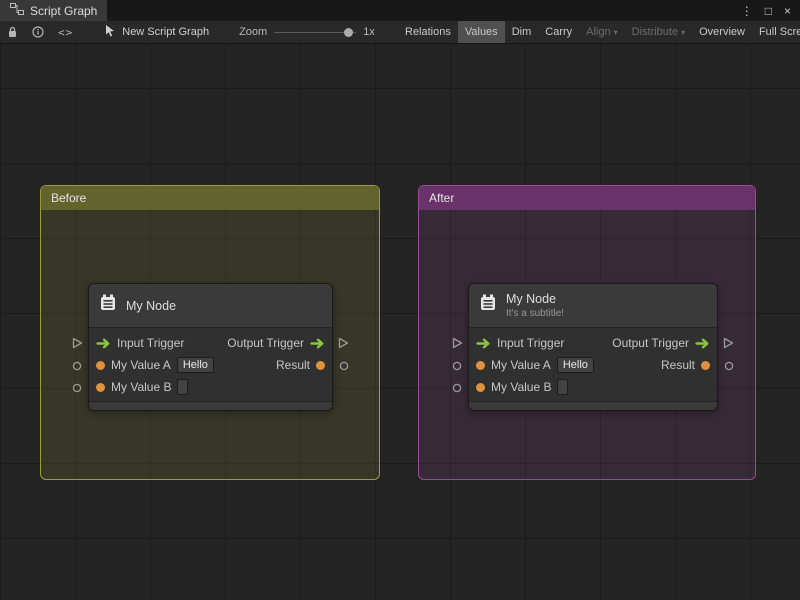 This screenshot has width=800, height=600. What do you see at coordinates (442, 198) in the screenshot?
I see `group-title: After` at bounding box center [442, 198].